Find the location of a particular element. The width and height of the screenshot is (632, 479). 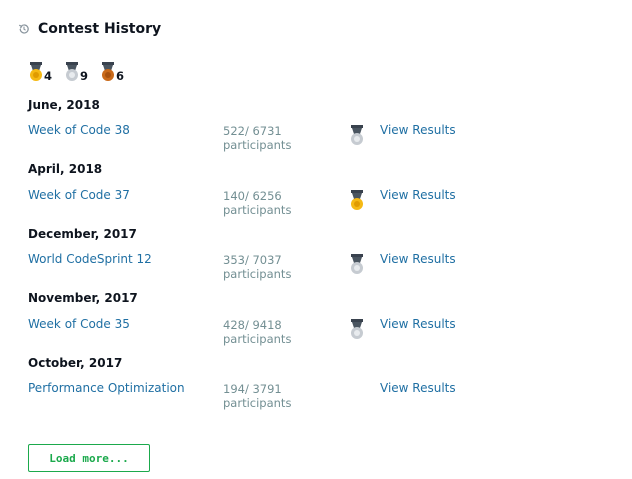

contest-rank: 353/ 7037 participants is located at coordinates (257, 267).